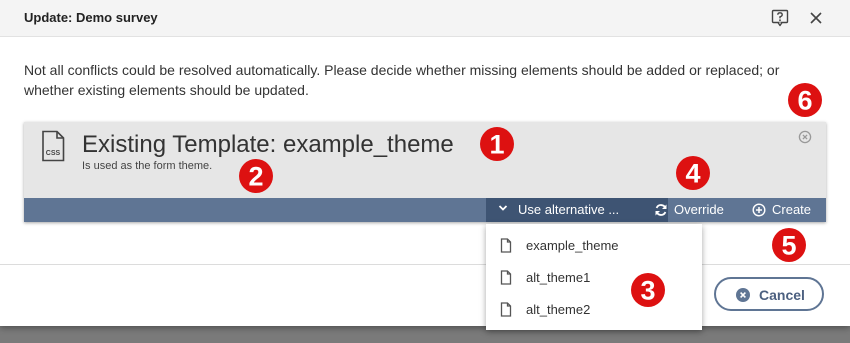  What do you see at coordinates (780, 18) in the screenshot?
I see `help-icon` at bounding box center [780, 18].